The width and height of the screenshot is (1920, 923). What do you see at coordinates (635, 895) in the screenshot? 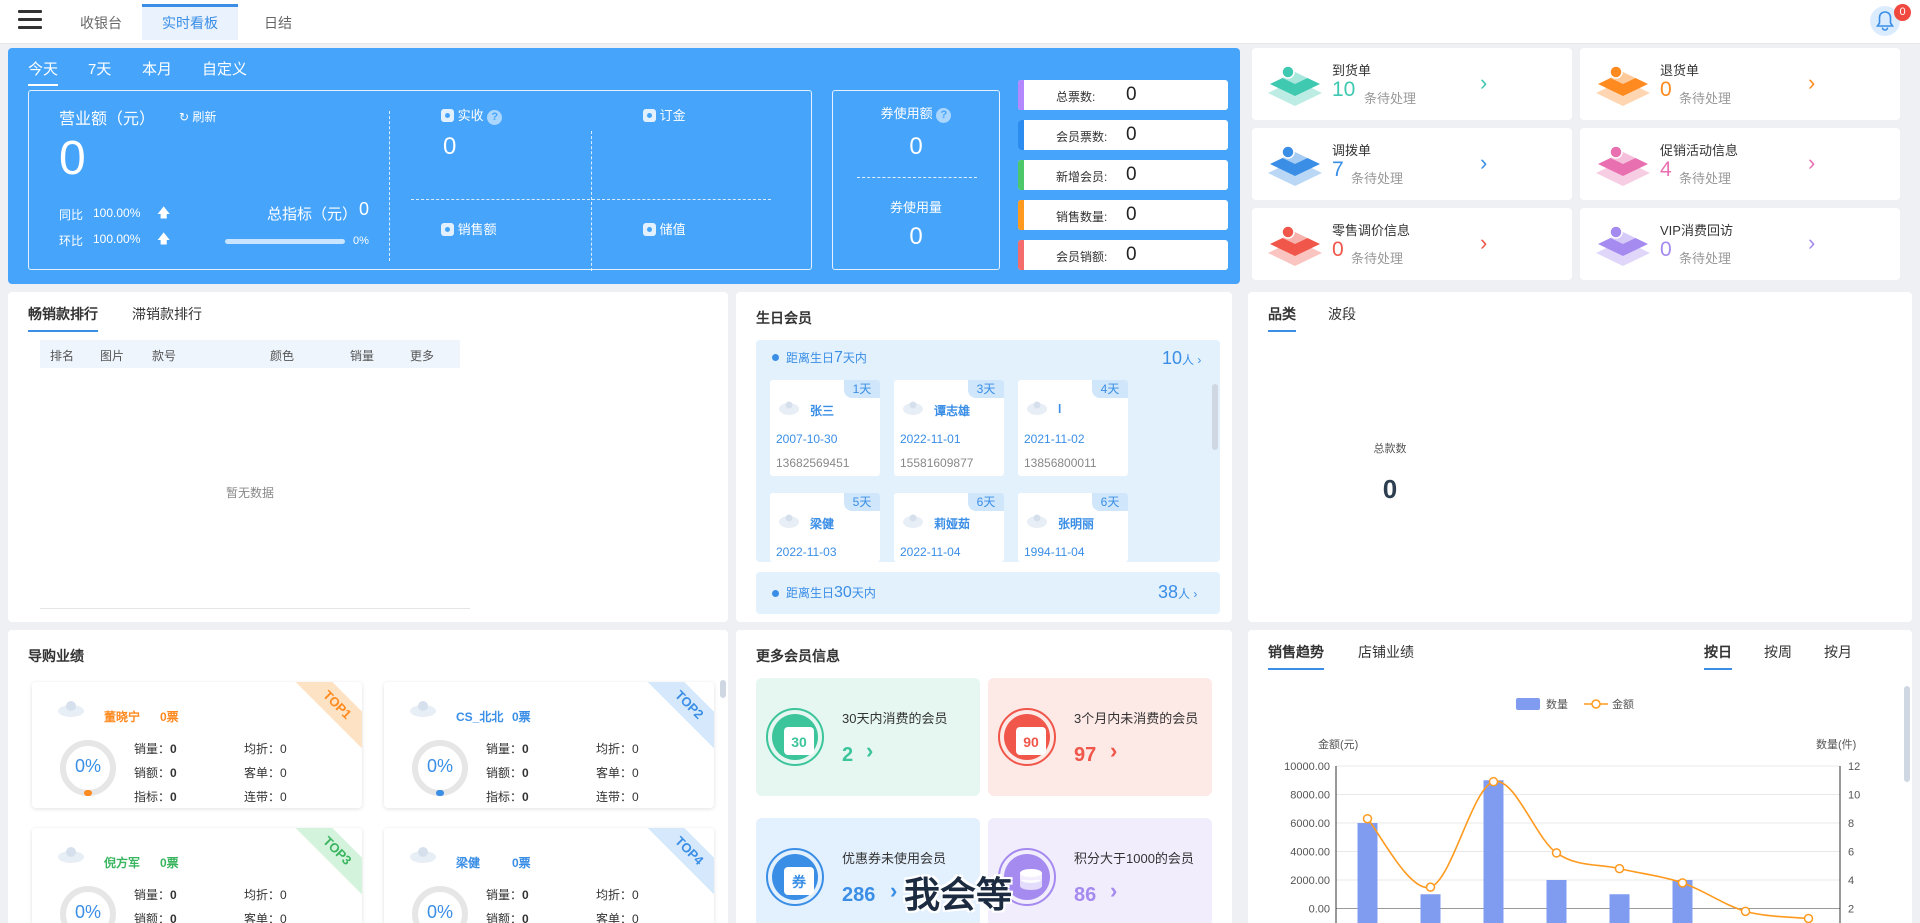
I see `discount-value: 0` at bounding box center [635, 895].